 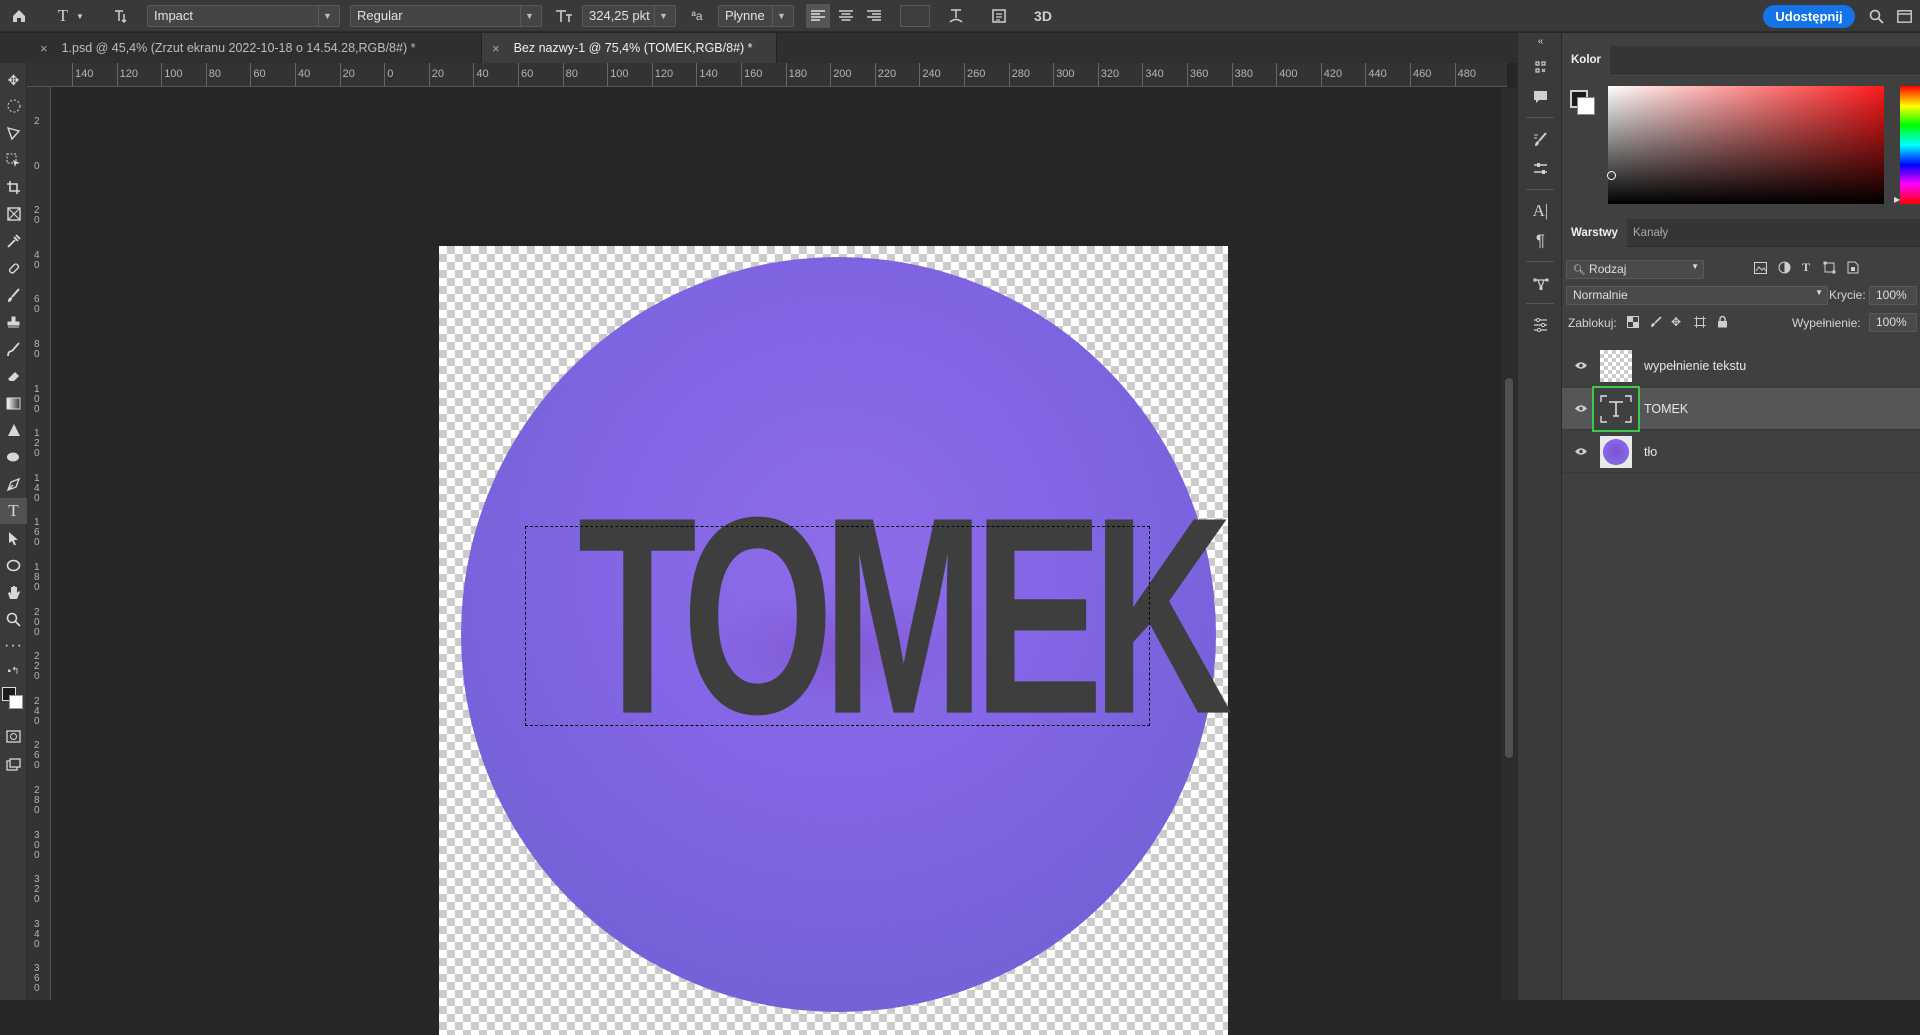 What do you see at coordinates (1809, 16) in the screenshot?
I see `share-button: Udostępnij` at bounding box center [1809, 16].